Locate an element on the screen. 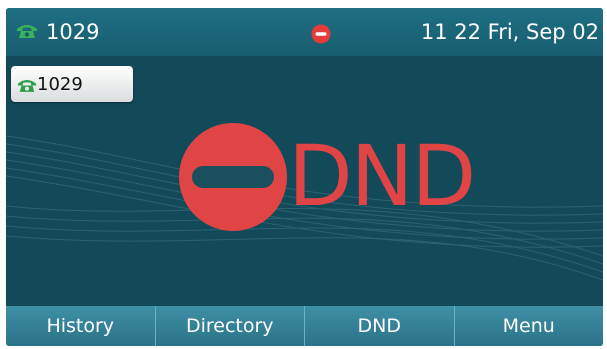  account-label: 1029 is located at coordinates (73, 32).